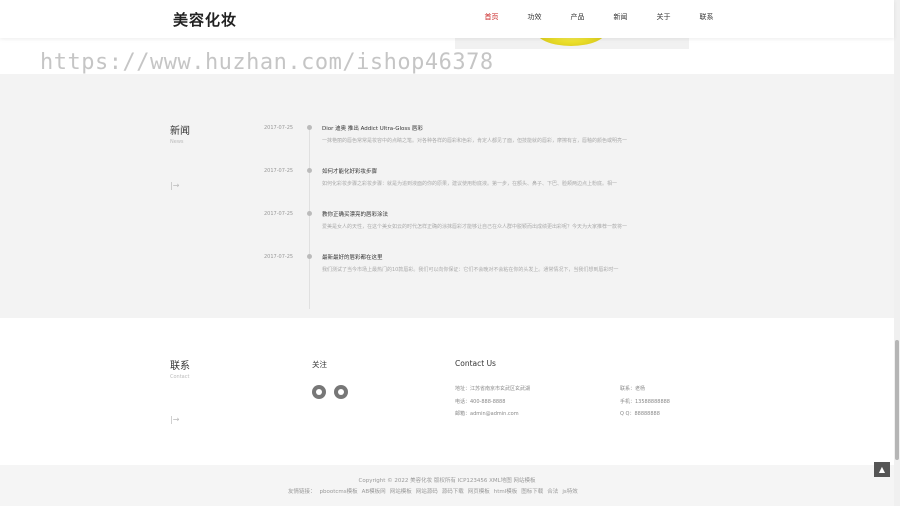  I want to click on page-scrollbar, so click(897, 253).